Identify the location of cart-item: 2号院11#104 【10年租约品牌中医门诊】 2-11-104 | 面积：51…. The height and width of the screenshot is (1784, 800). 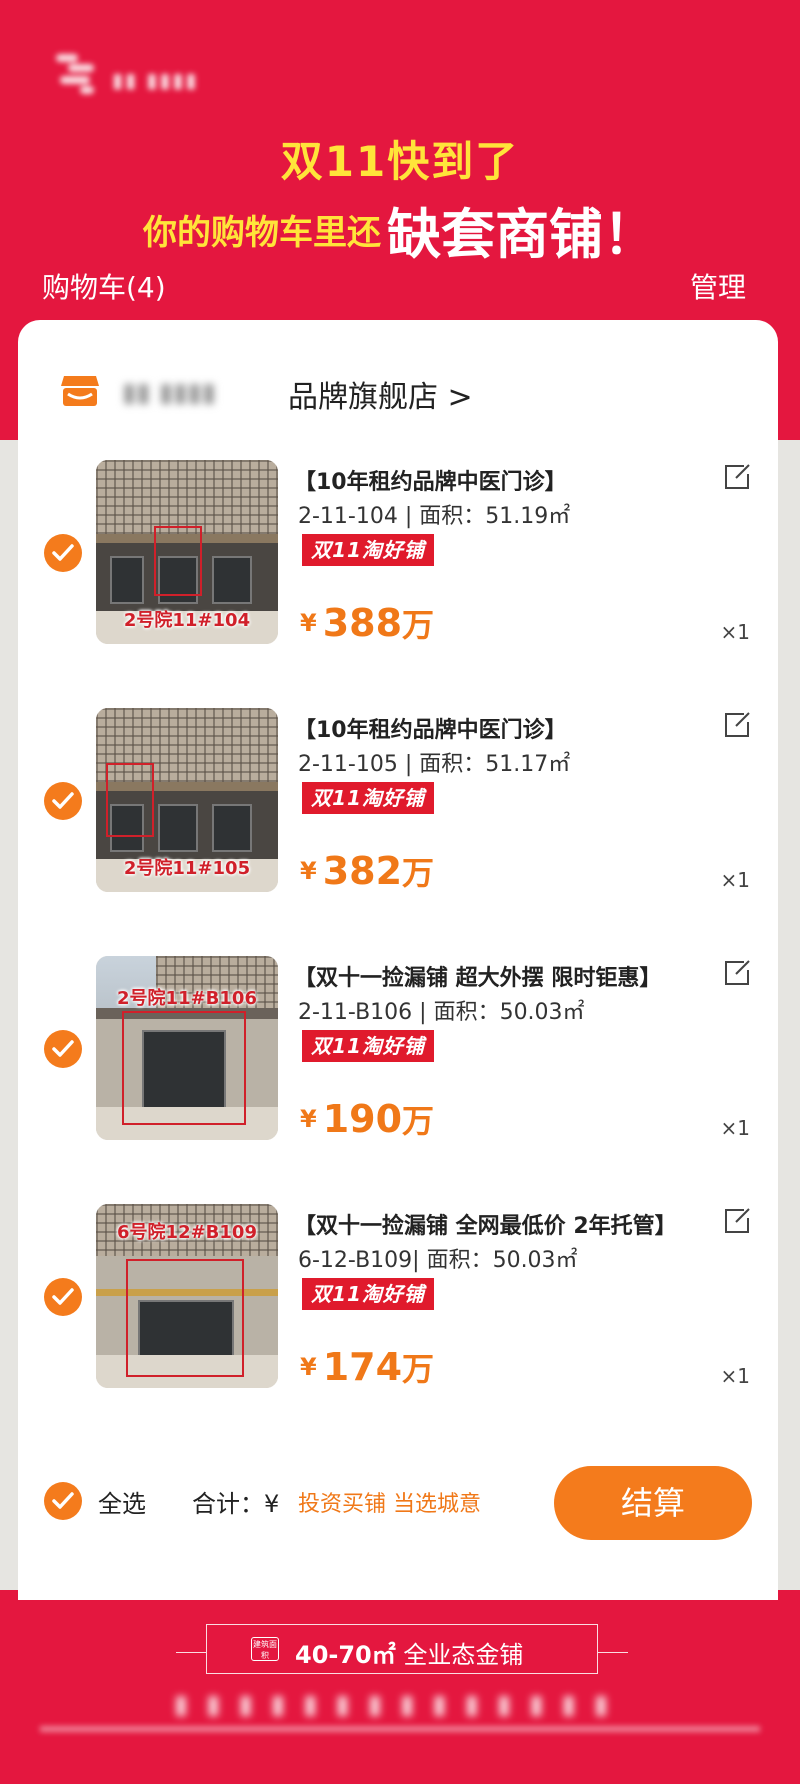
(398, 555).